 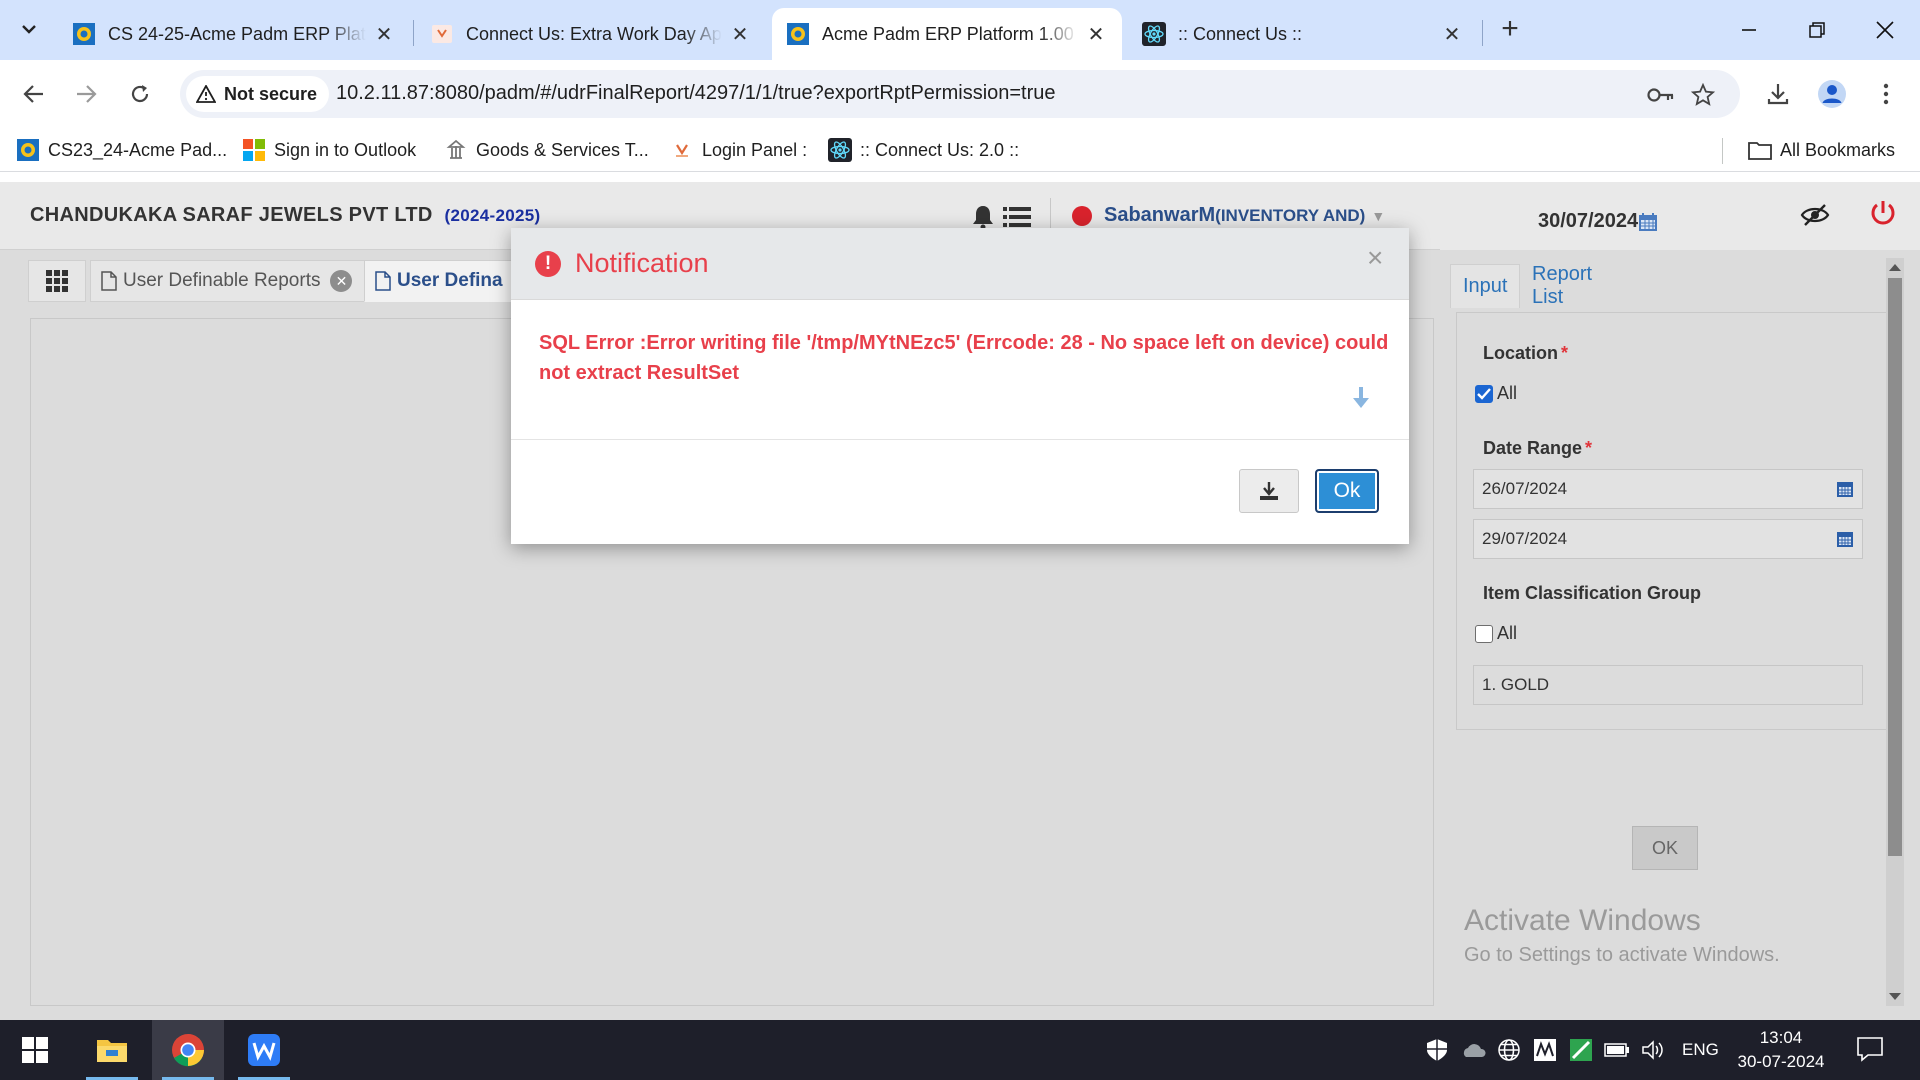 What do you see at coordinates (34, 94) in the screenshot?
I see `back-button` at bounding box center [34, 94].